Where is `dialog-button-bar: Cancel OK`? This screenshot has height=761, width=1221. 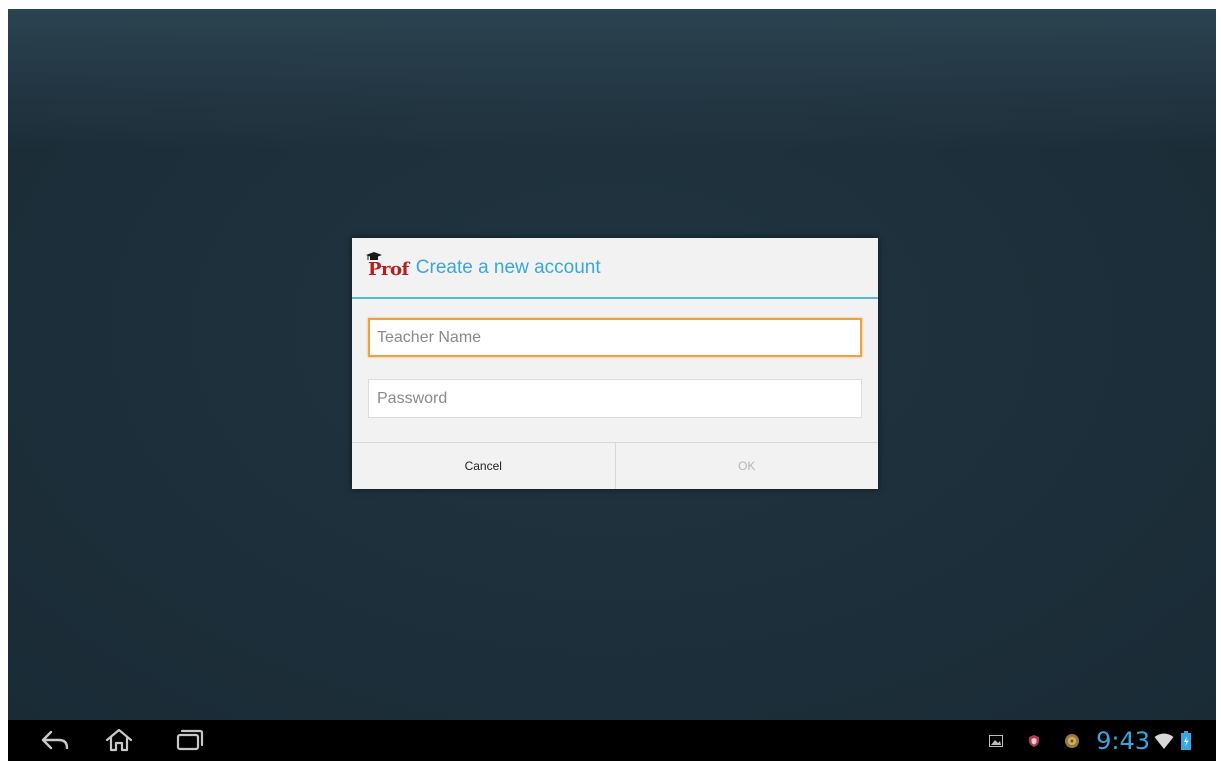
dialog-button-bar: Cancel OK is located at coordinates (615, 465).